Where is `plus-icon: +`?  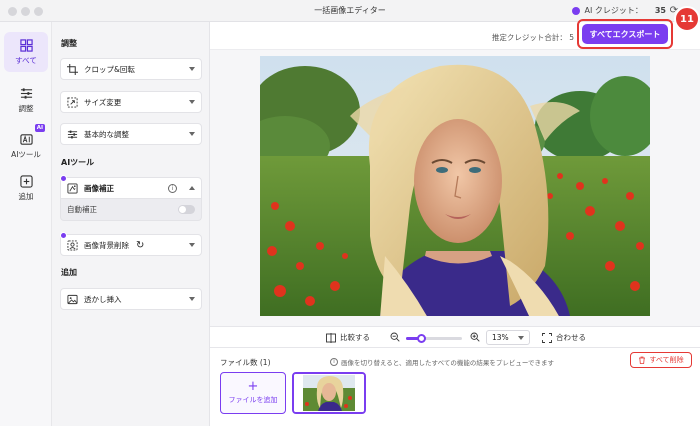
plus-icon: + is located at coordinates (253, 386).